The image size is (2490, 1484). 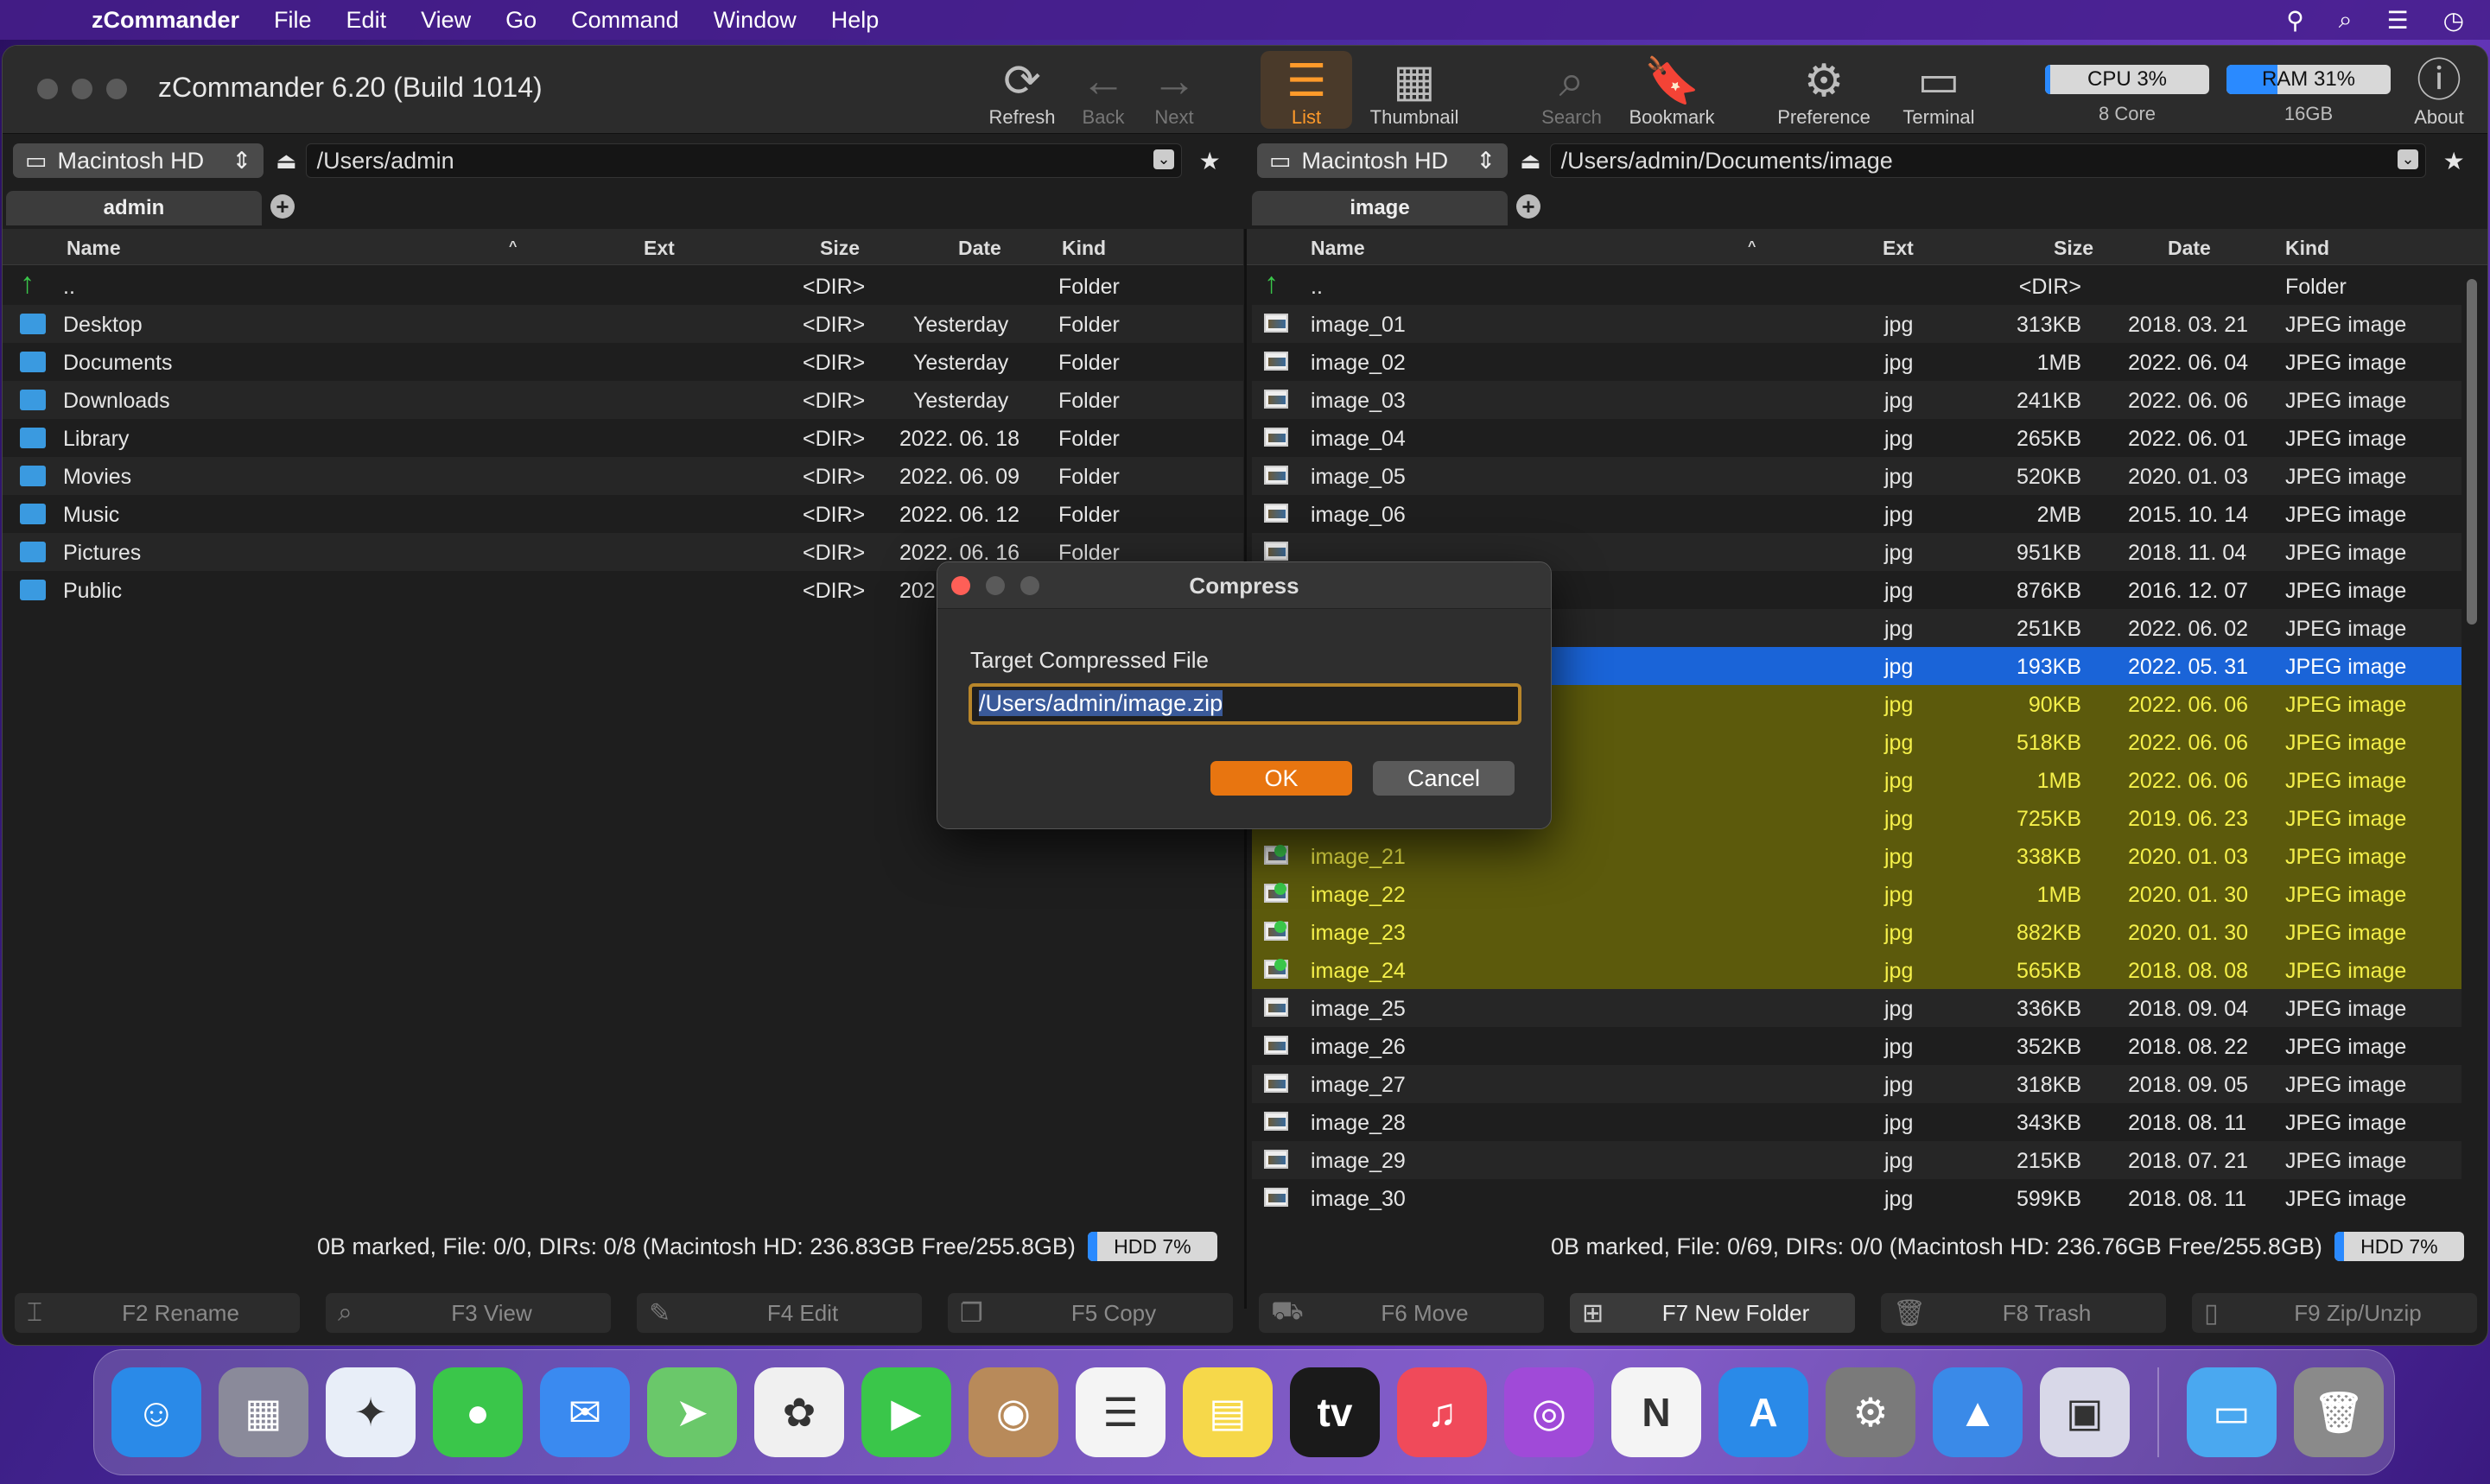 What do you see at coordinates (1656, 1412) in the screenshot?
I see `dock-news-icon: N` at bounding box center [1656, 1412].